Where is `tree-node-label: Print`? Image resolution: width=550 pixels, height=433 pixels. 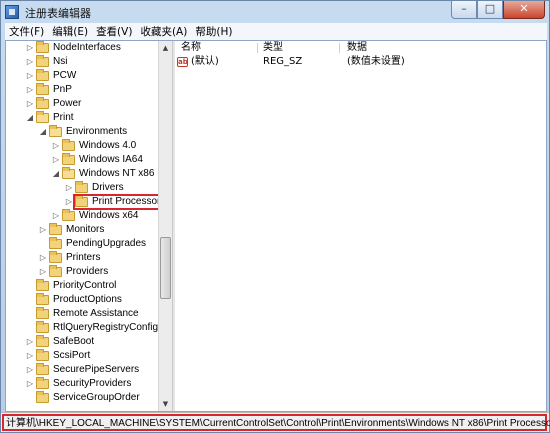
tree-node-label: Print is located at coordinates (63, 117).